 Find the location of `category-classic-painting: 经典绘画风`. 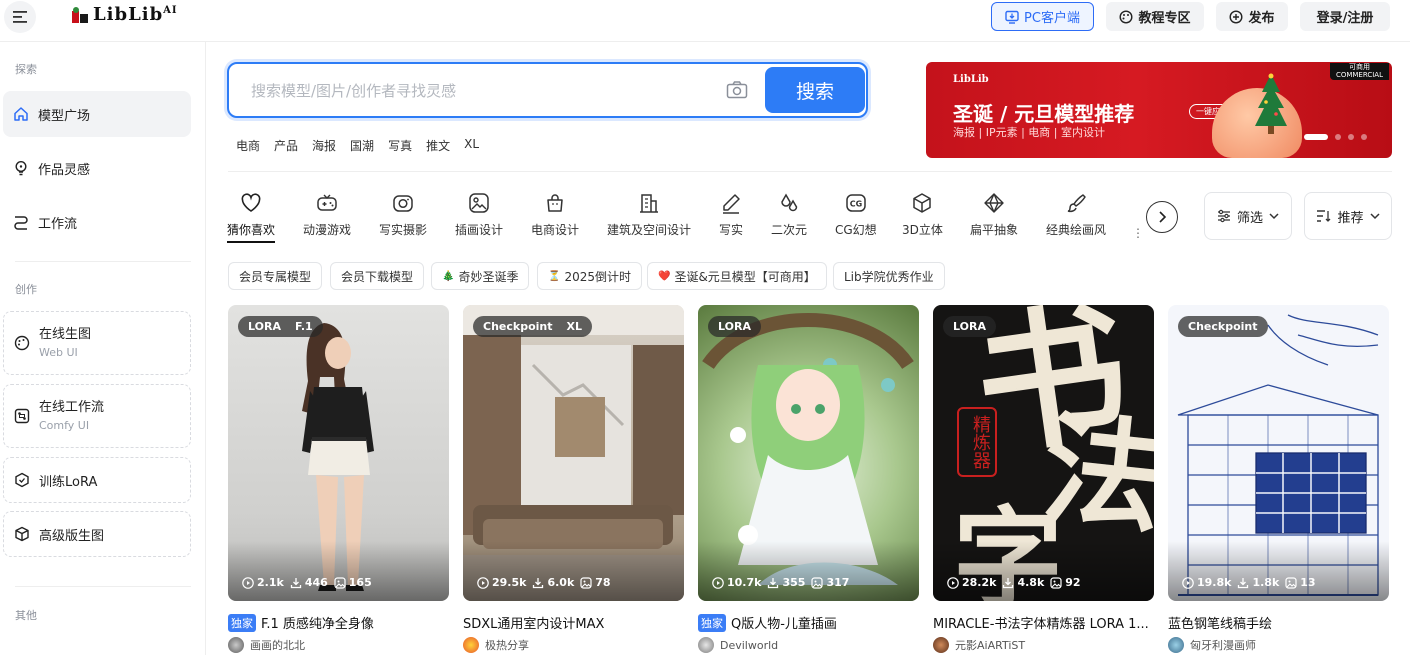

category-classic-painting: 经典绘画风 is located at coordinates (1076, 215).